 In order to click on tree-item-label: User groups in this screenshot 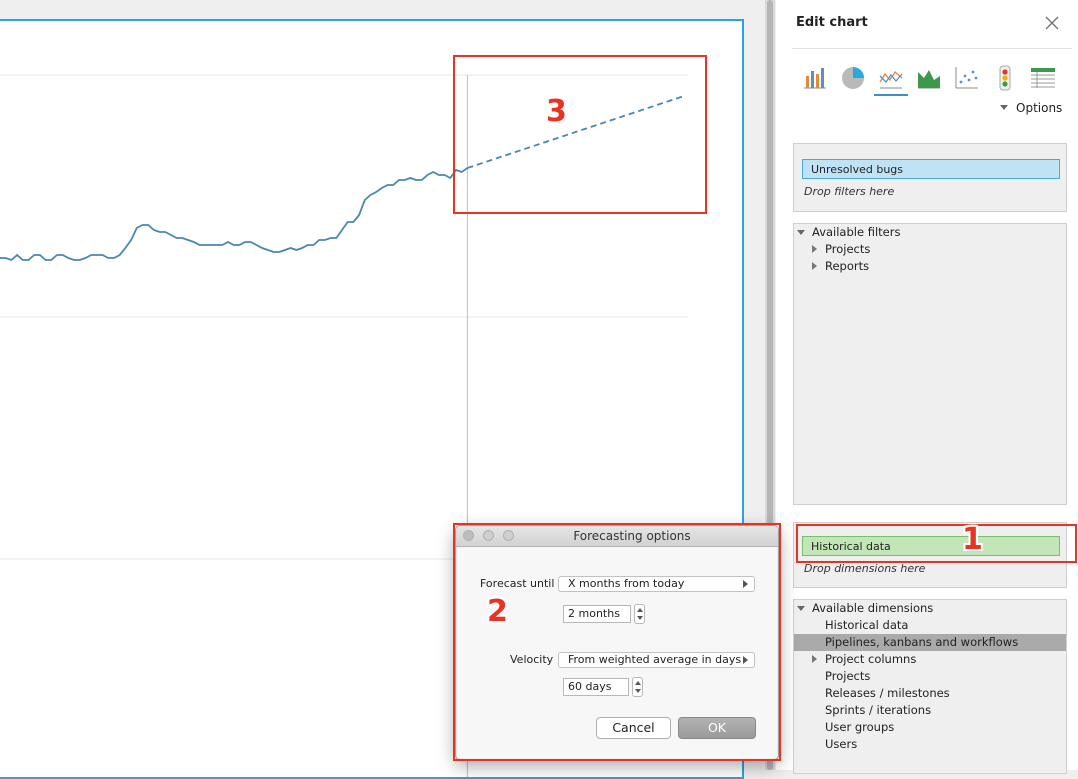, I will do `click(860, 727)`.